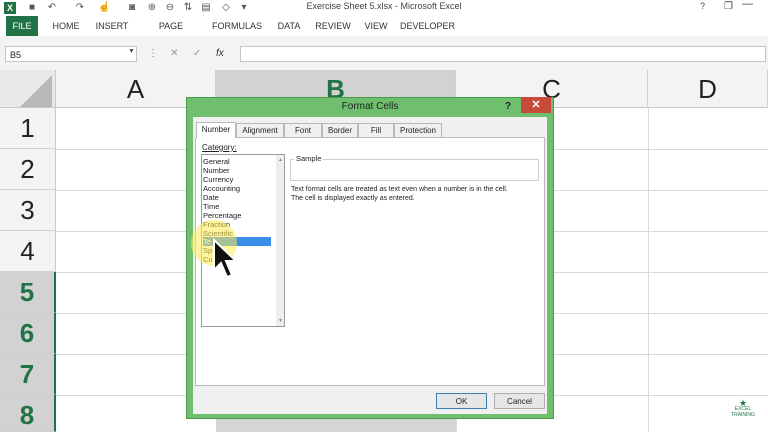 This screenshot has width=768, height=436. Describe the element at coordinates (503, 54) in the screenshot. I see `formula-input` at that location.